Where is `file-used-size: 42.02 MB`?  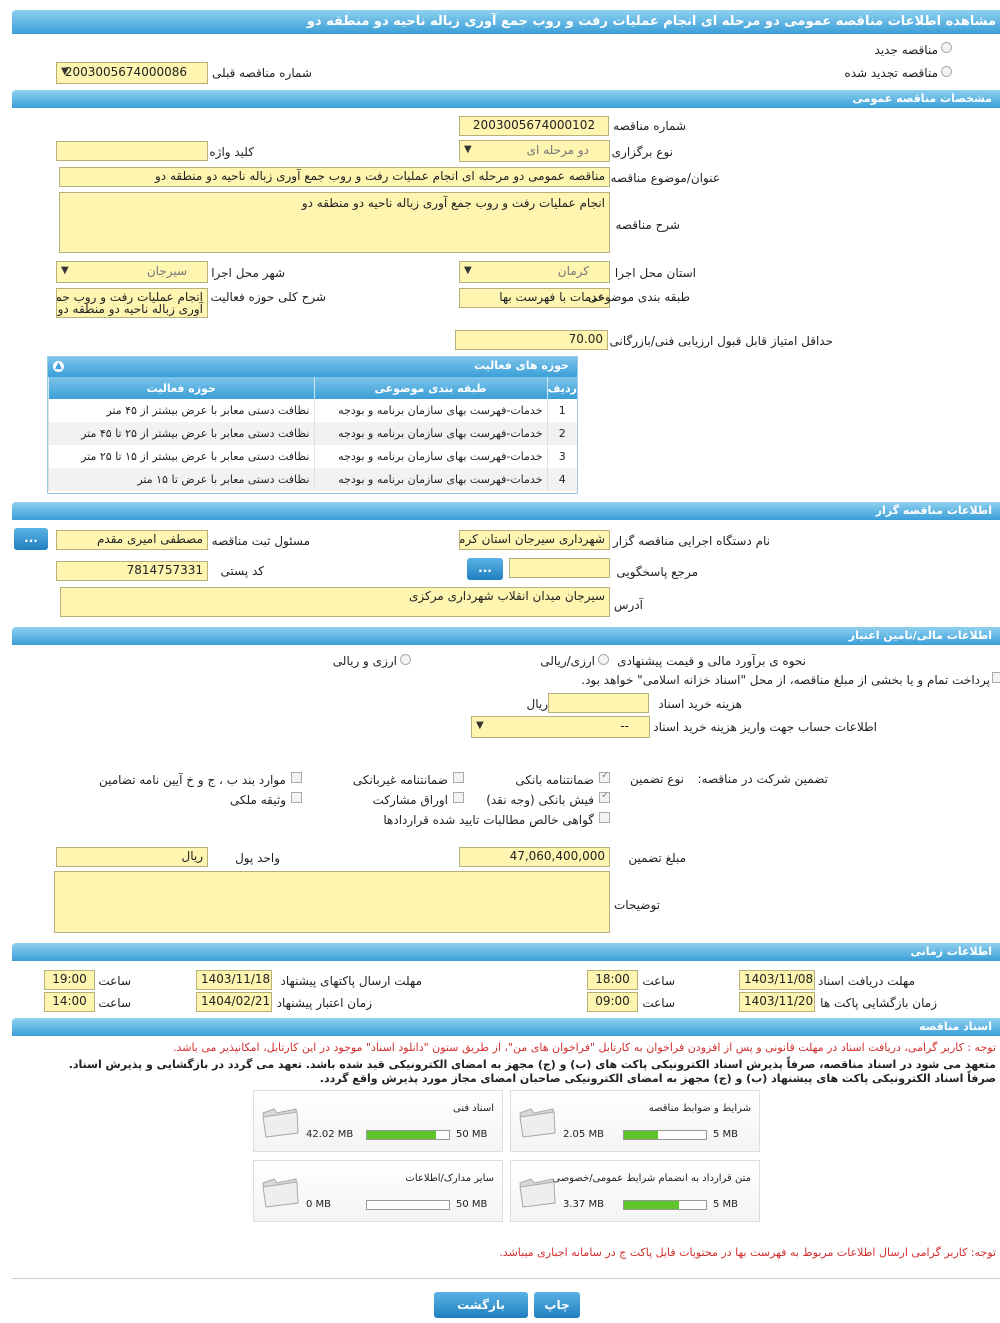 file-used-size: 42.02 MB is located at coordinates (330, 1134).